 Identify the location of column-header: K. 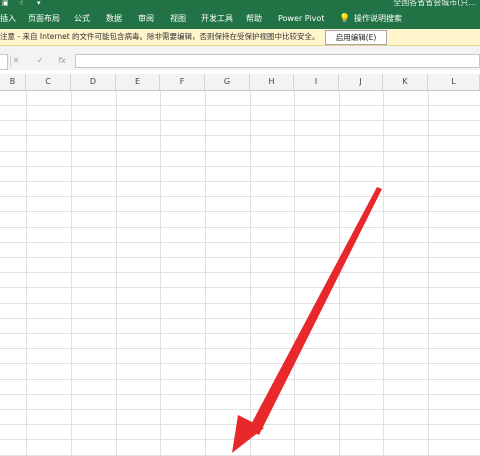
(405, 82).